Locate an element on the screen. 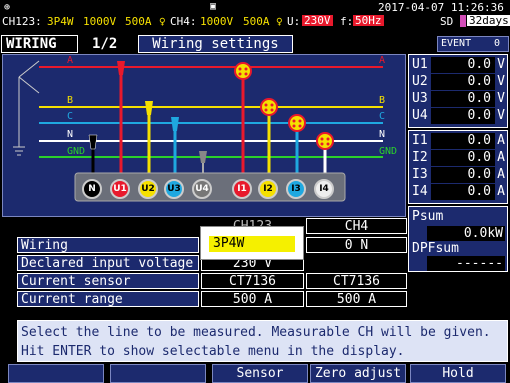 Image resolution: width=510 pixels, height=383 pixels. terminal-i1: I1 is located at coordinates (242, 189).